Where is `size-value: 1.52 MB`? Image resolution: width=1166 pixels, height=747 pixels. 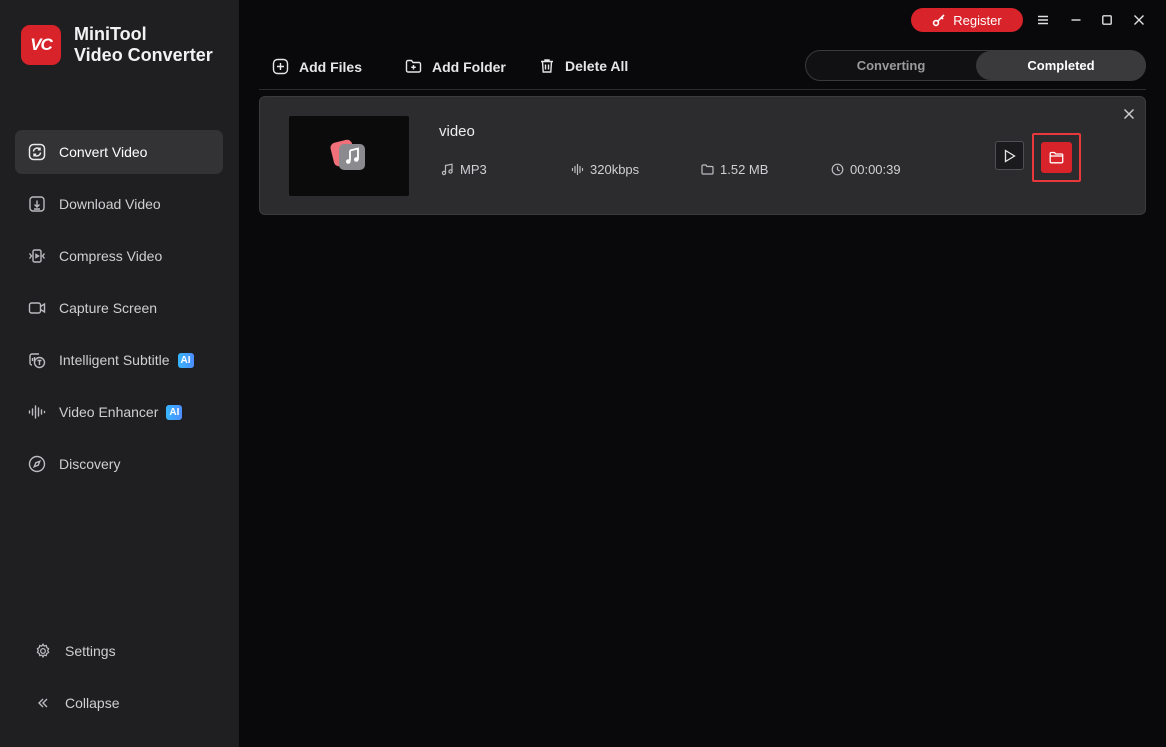
size-value: 1.52 MB is located at coordinates (744, 169).